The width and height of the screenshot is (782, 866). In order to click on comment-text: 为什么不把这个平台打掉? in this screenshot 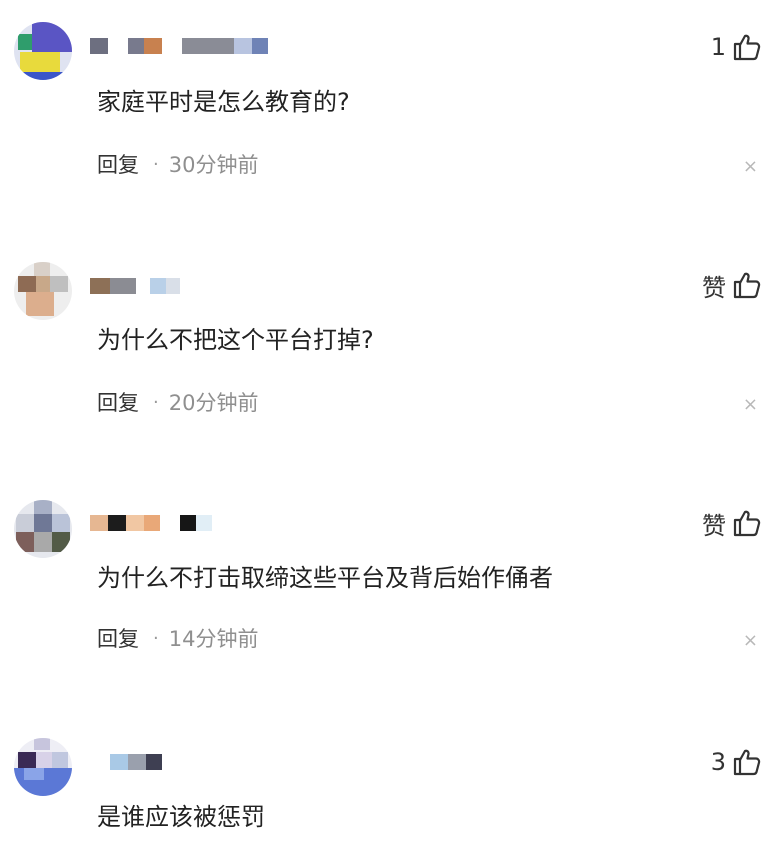, I will do `click(235, 340)`.